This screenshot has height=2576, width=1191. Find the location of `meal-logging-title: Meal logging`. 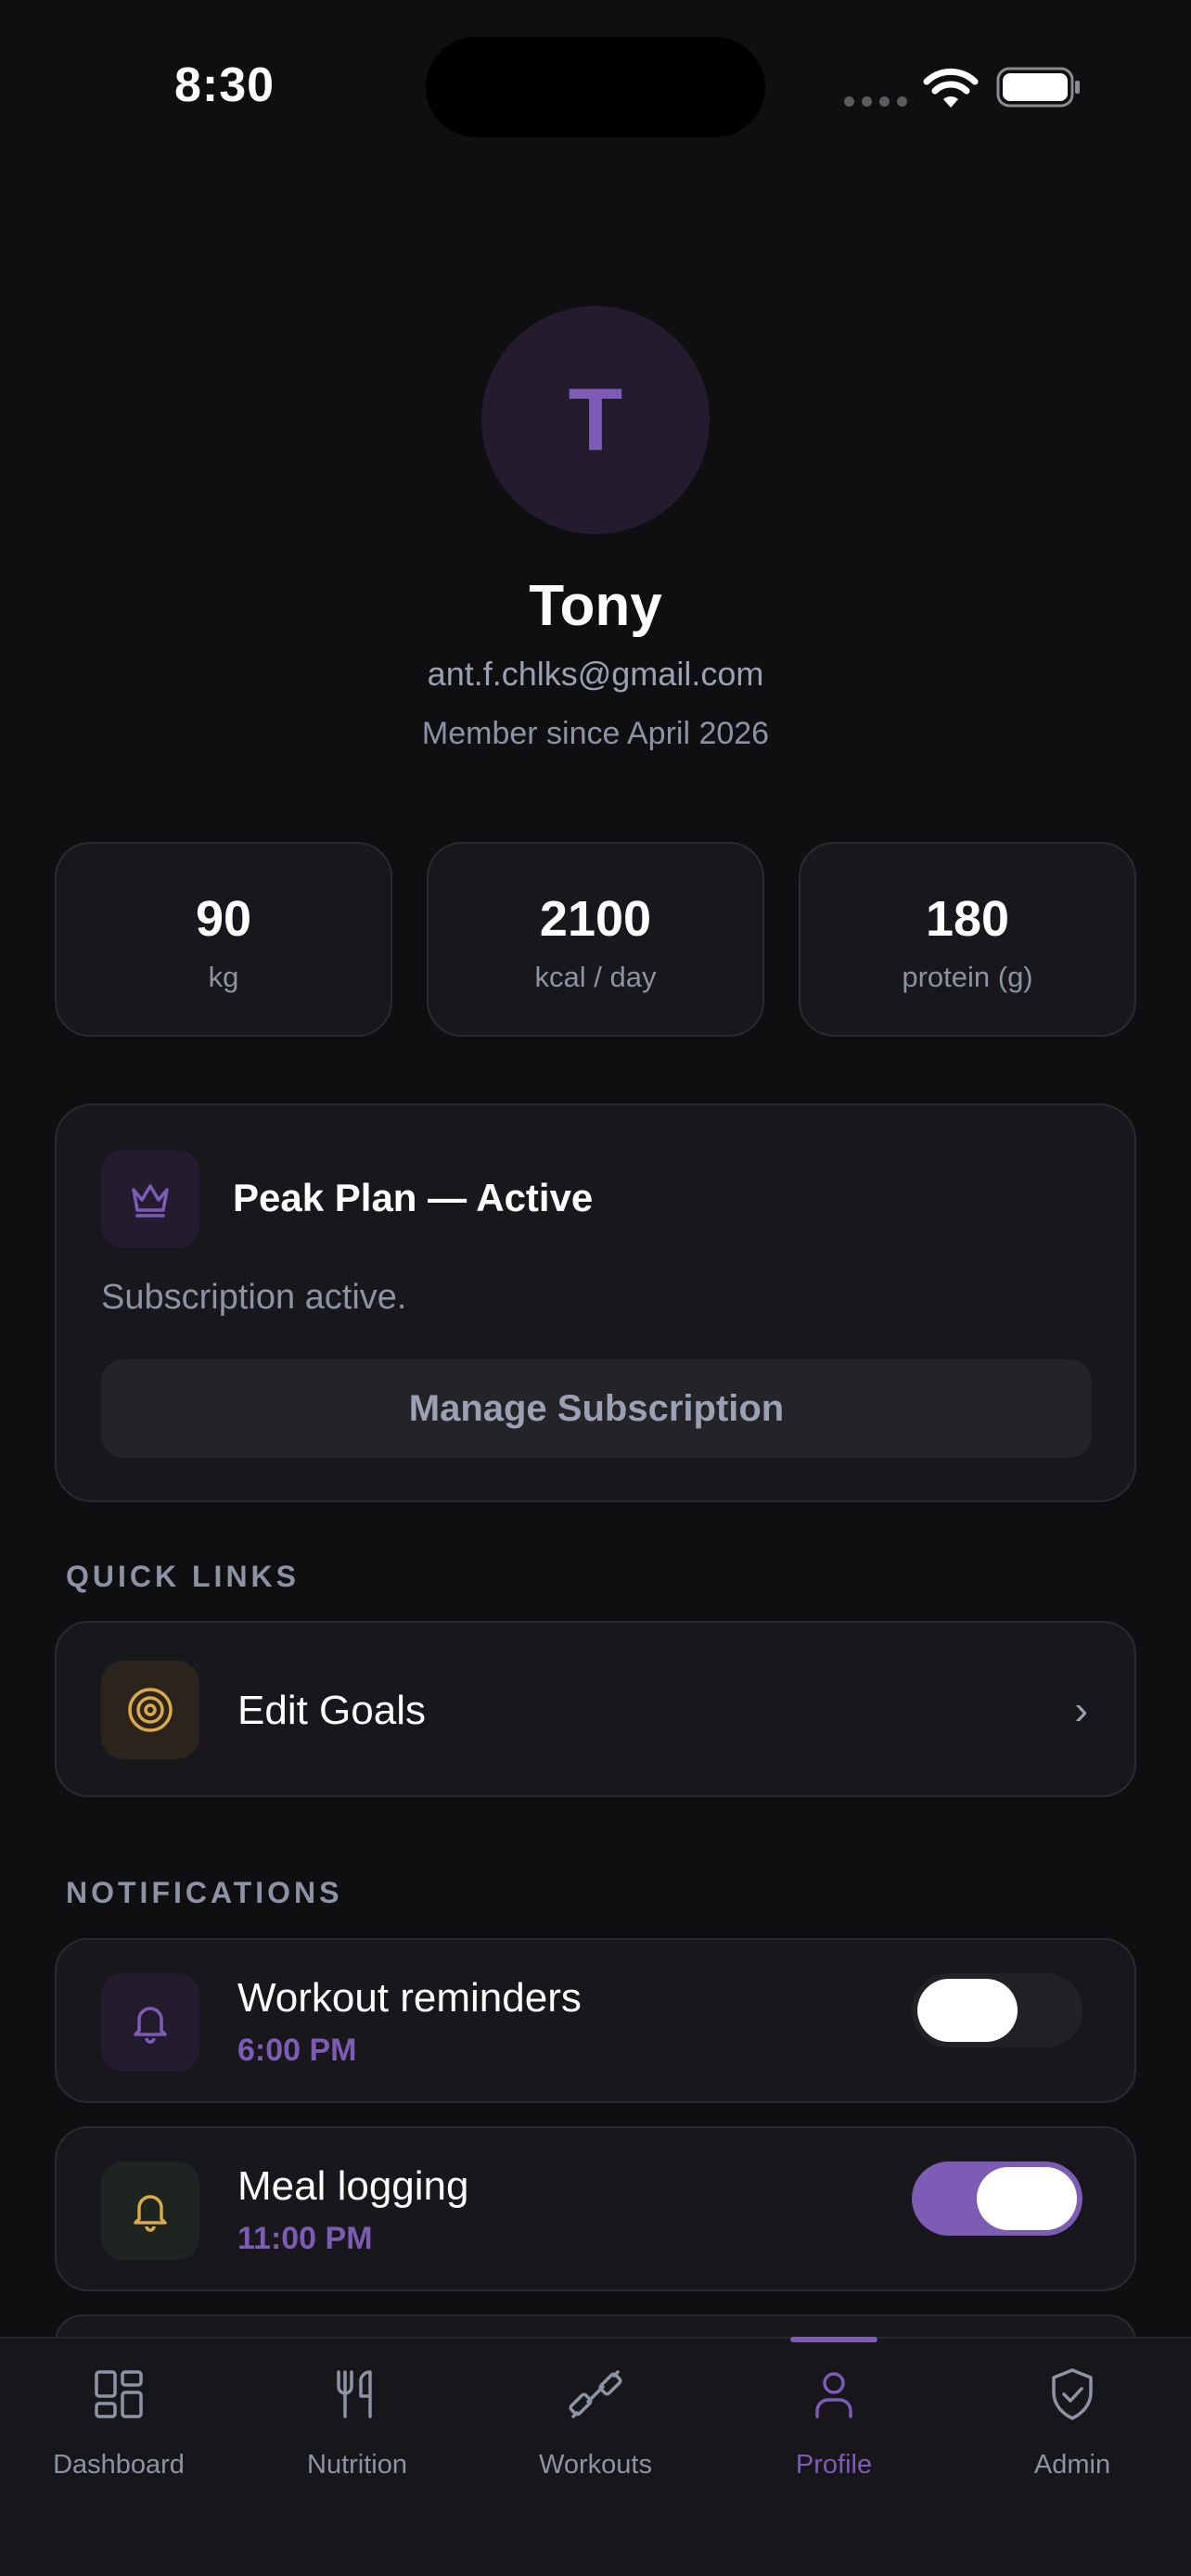

meal-logging-title: Meal logging is located at coordinates (353, 2186).